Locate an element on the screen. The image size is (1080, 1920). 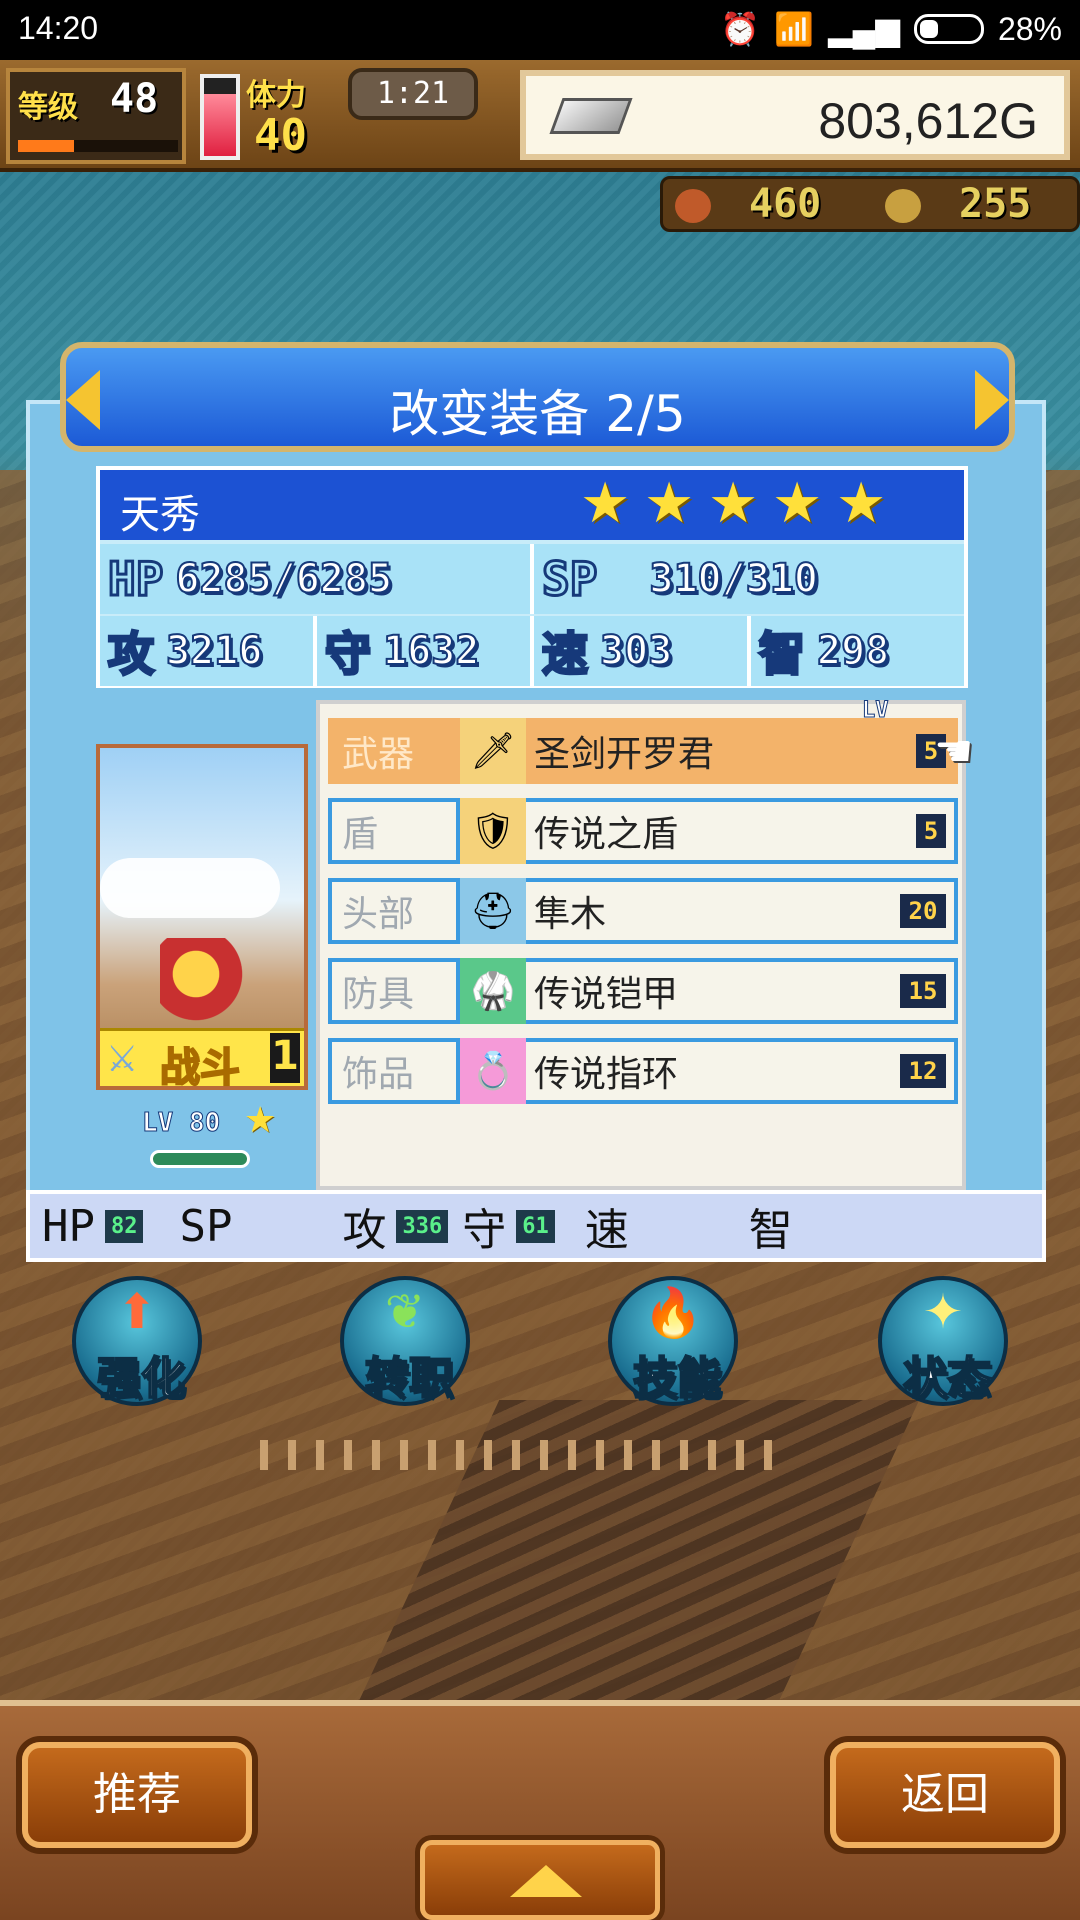
job-change-button: ❦ 转职 is located at coordinates (405, 1341).